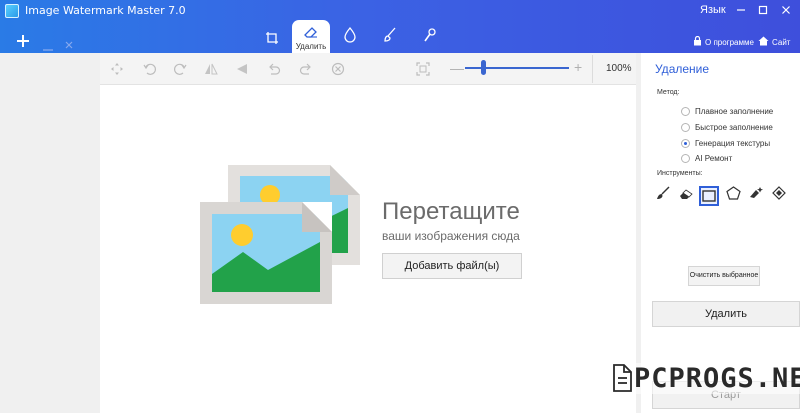 The width and height of the screenshot is (800, 413). Describe the element at coordinates (724, 276) in the screenshot. I see `clear-selection-button: Очистить выбранное` at that location.